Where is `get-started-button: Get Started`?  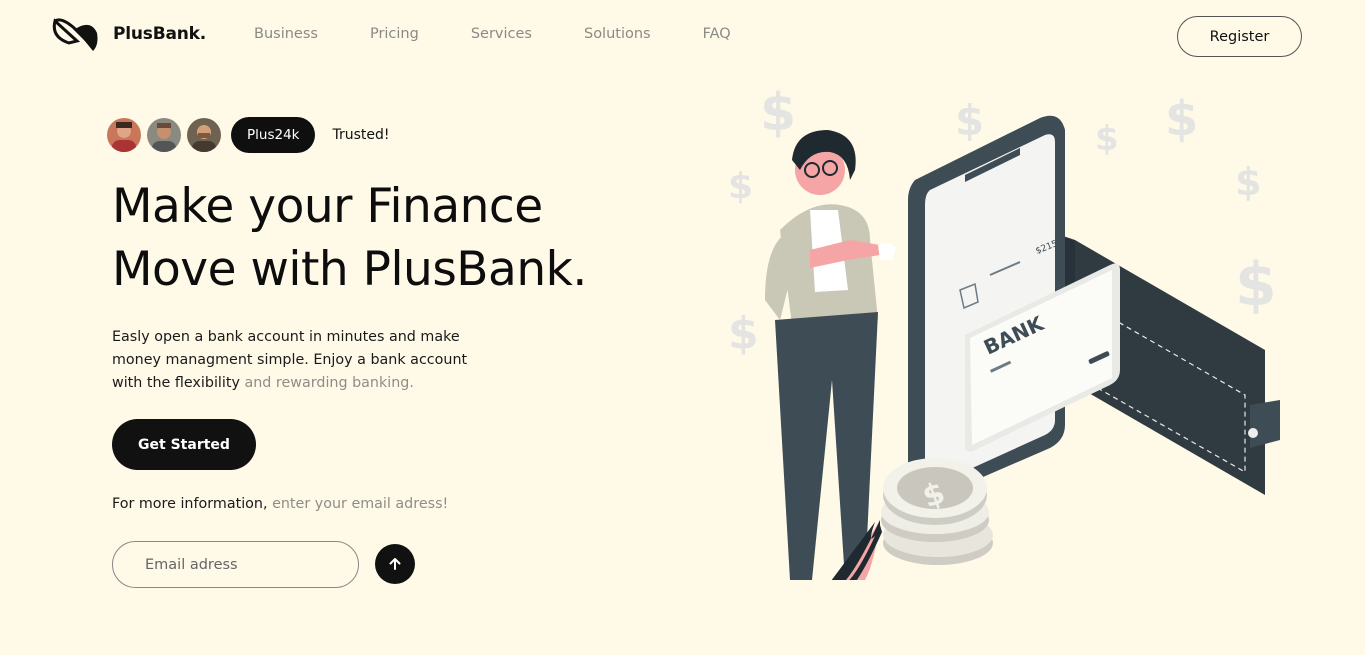 get-started-button: Get Started is located at coordinates (184, 444).